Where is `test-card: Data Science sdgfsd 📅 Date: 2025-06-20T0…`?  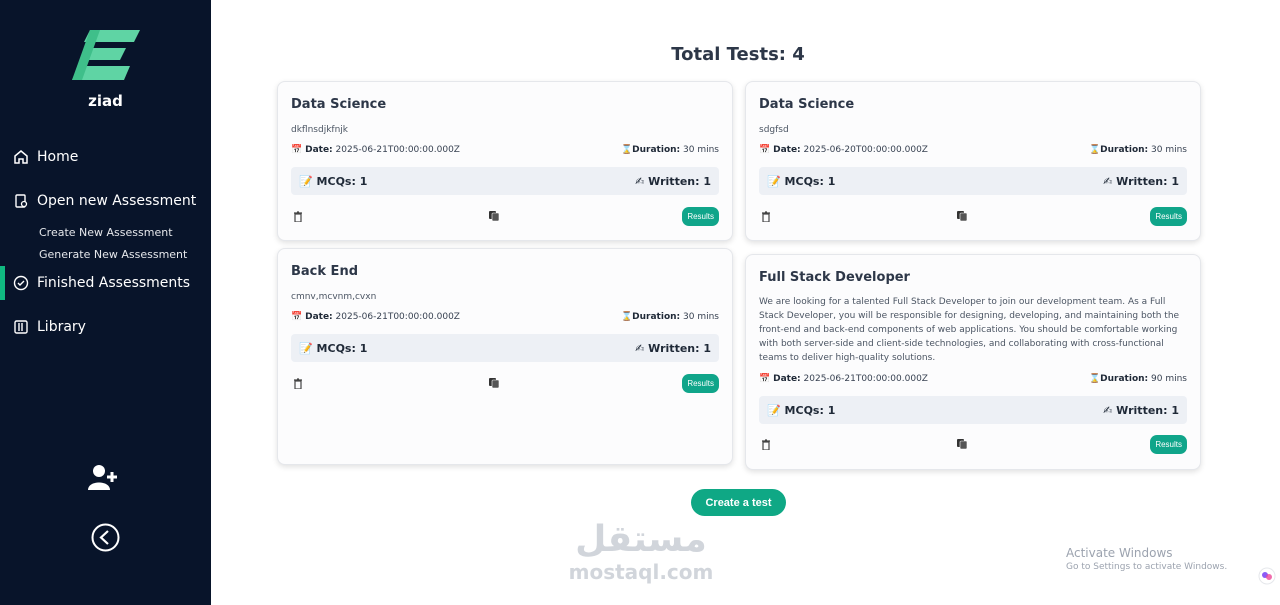
test-card: Data Science sdgfsd 📅 Date: 2025-06-20T0… is located at coordinates (973, 161).